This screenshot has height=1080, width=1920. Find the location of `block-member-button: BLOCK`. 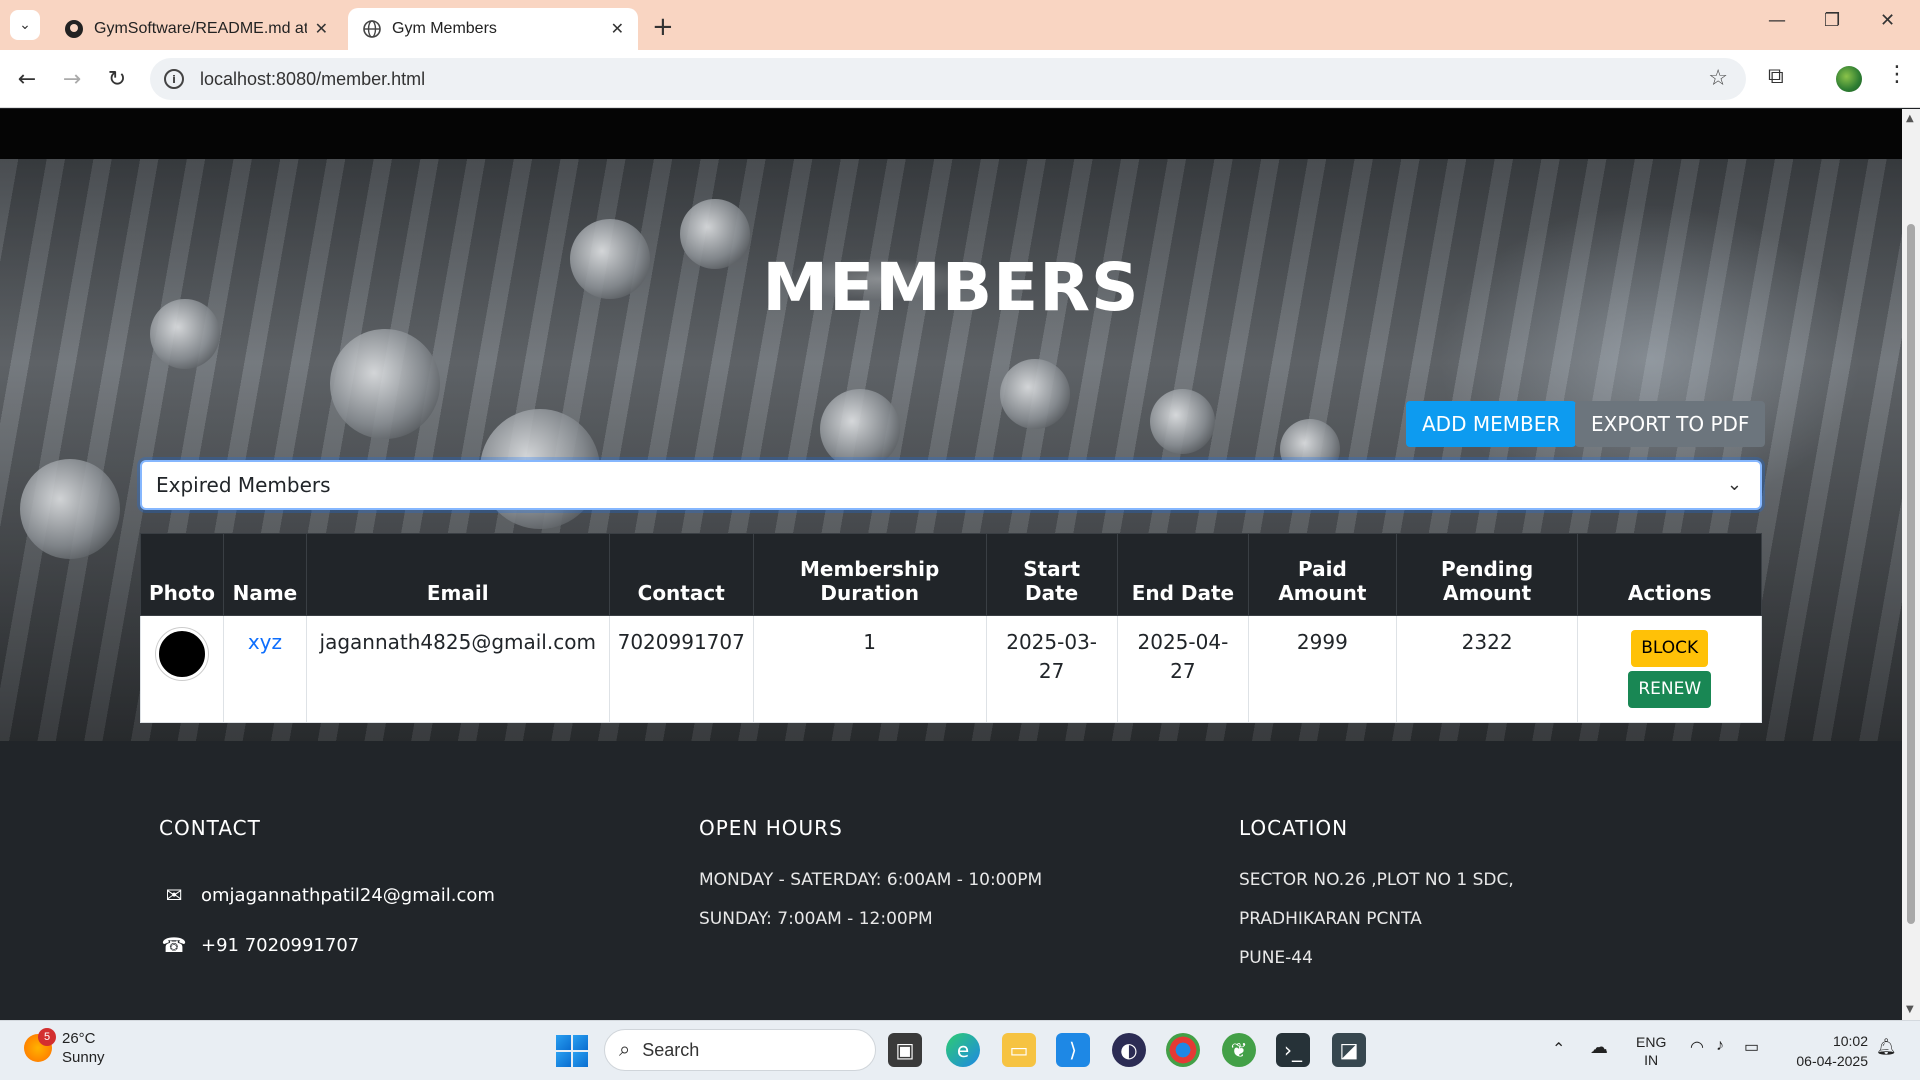

block-member-button: BLOCK is located at coordinates (1670, 648).